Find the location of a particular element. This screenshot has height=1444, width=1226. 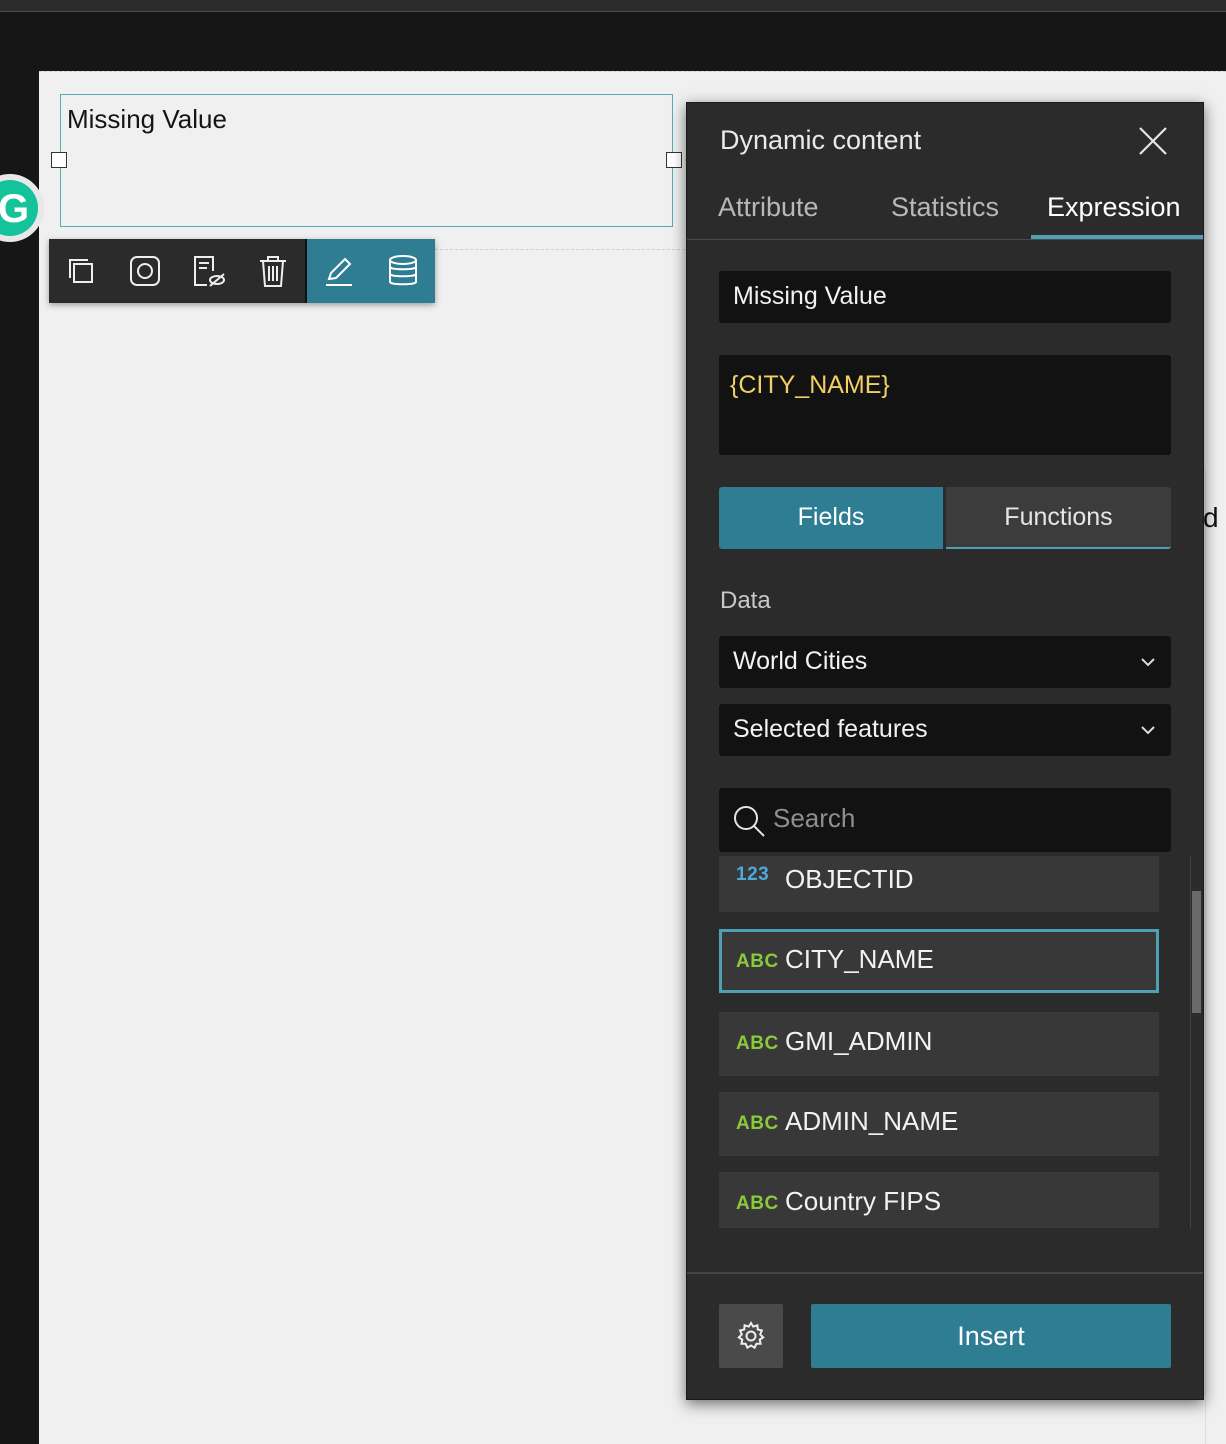

duplicate-icon is located at coordinates (81, 271).